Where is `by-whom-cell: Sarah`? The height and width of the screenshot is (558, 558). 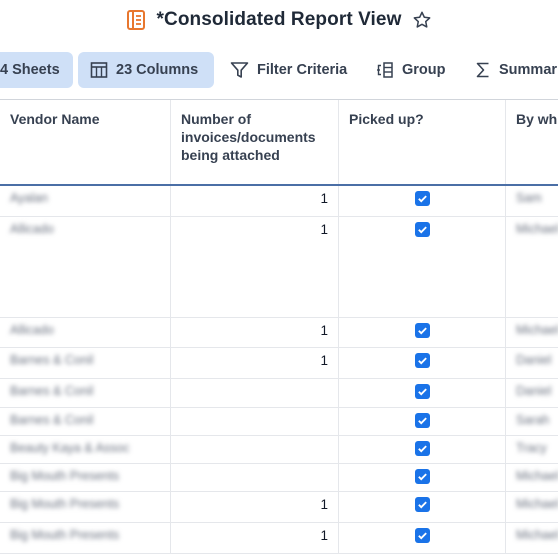
by-whom-cell: Sarah is located at coordinates (532, 421).